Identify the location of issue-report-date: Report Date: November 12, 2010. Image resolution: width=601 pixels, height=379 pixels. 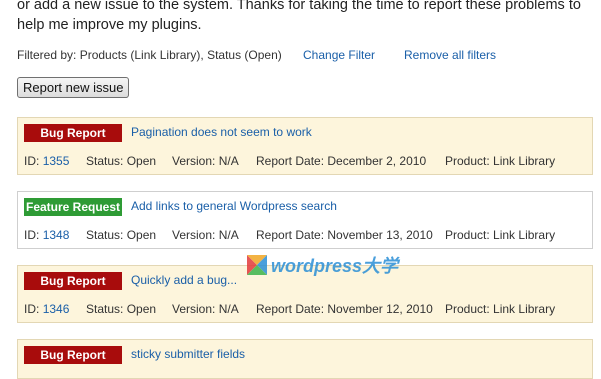
(344, 309).